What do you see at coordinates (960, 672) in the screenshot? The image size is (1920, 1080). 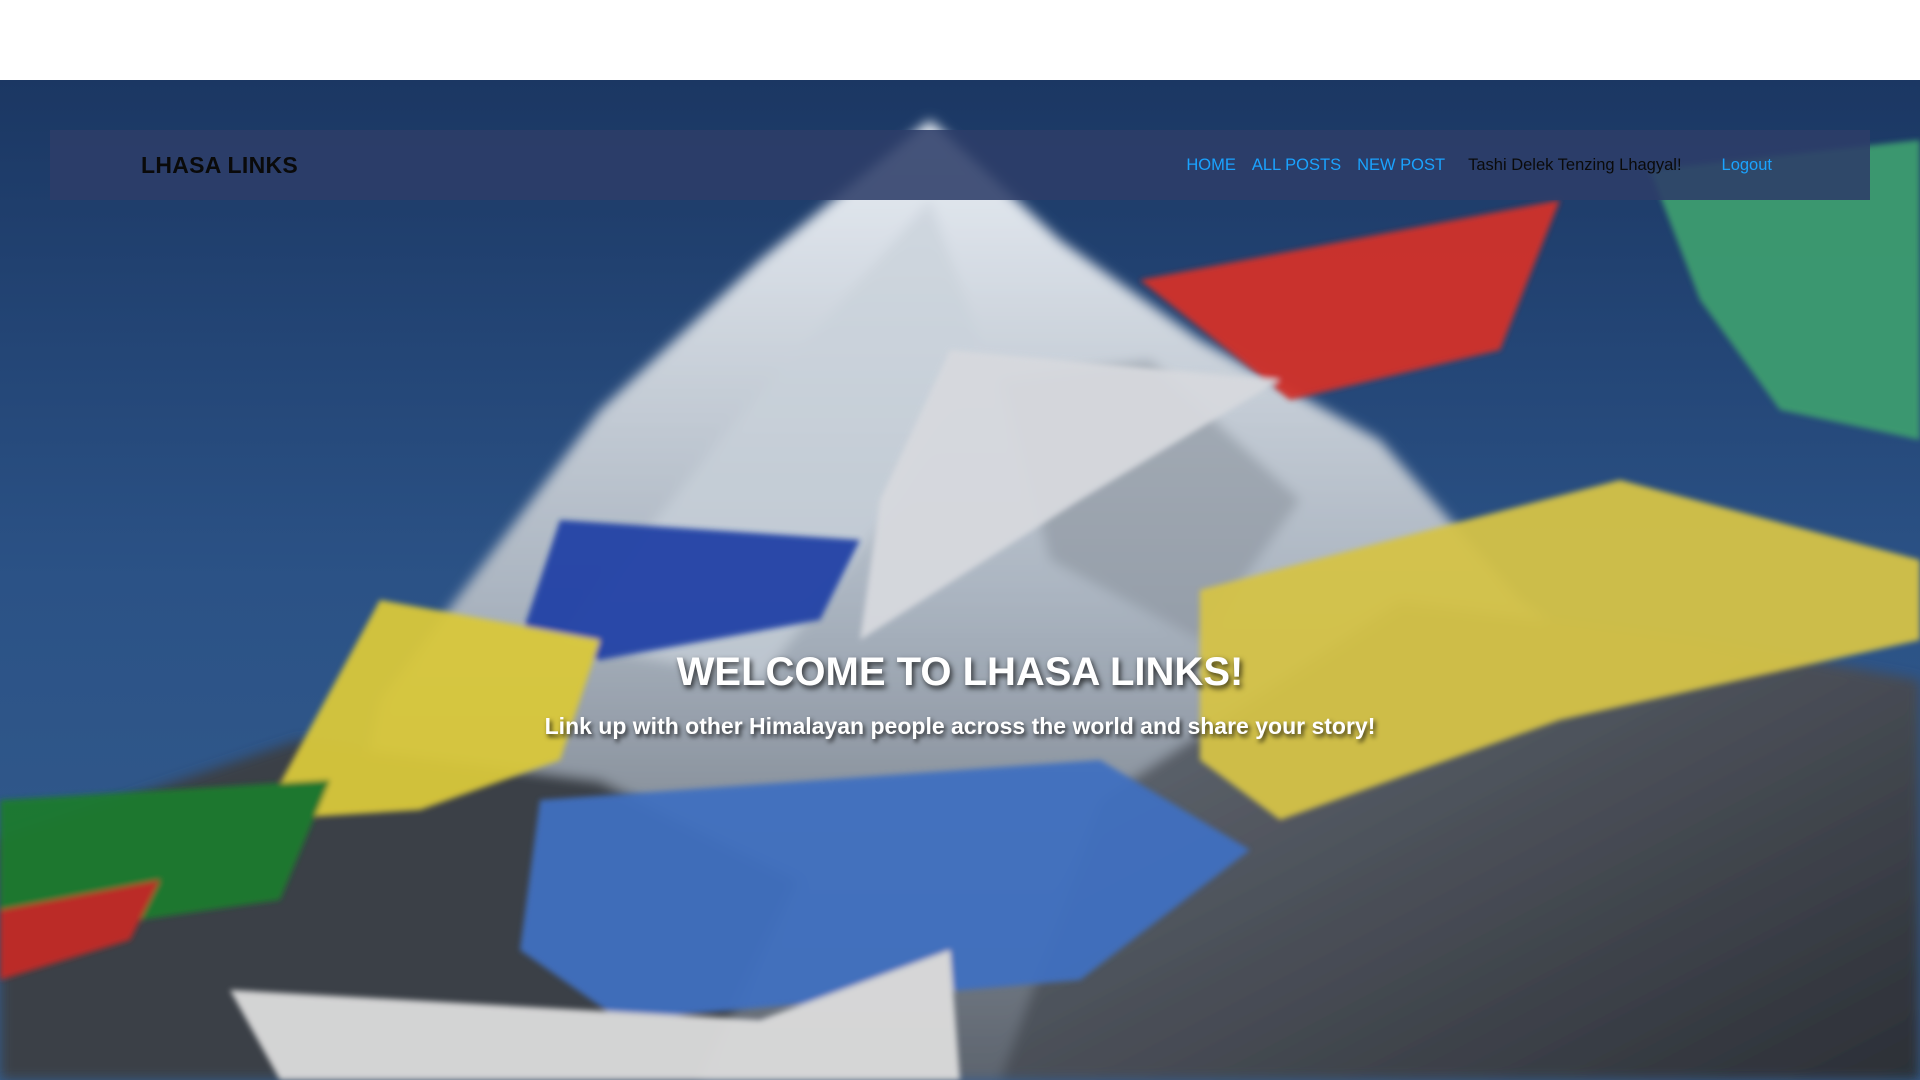 I see `hero-title: WELCOME TO LHASA LINKS!` at bounding box center [960, 672].